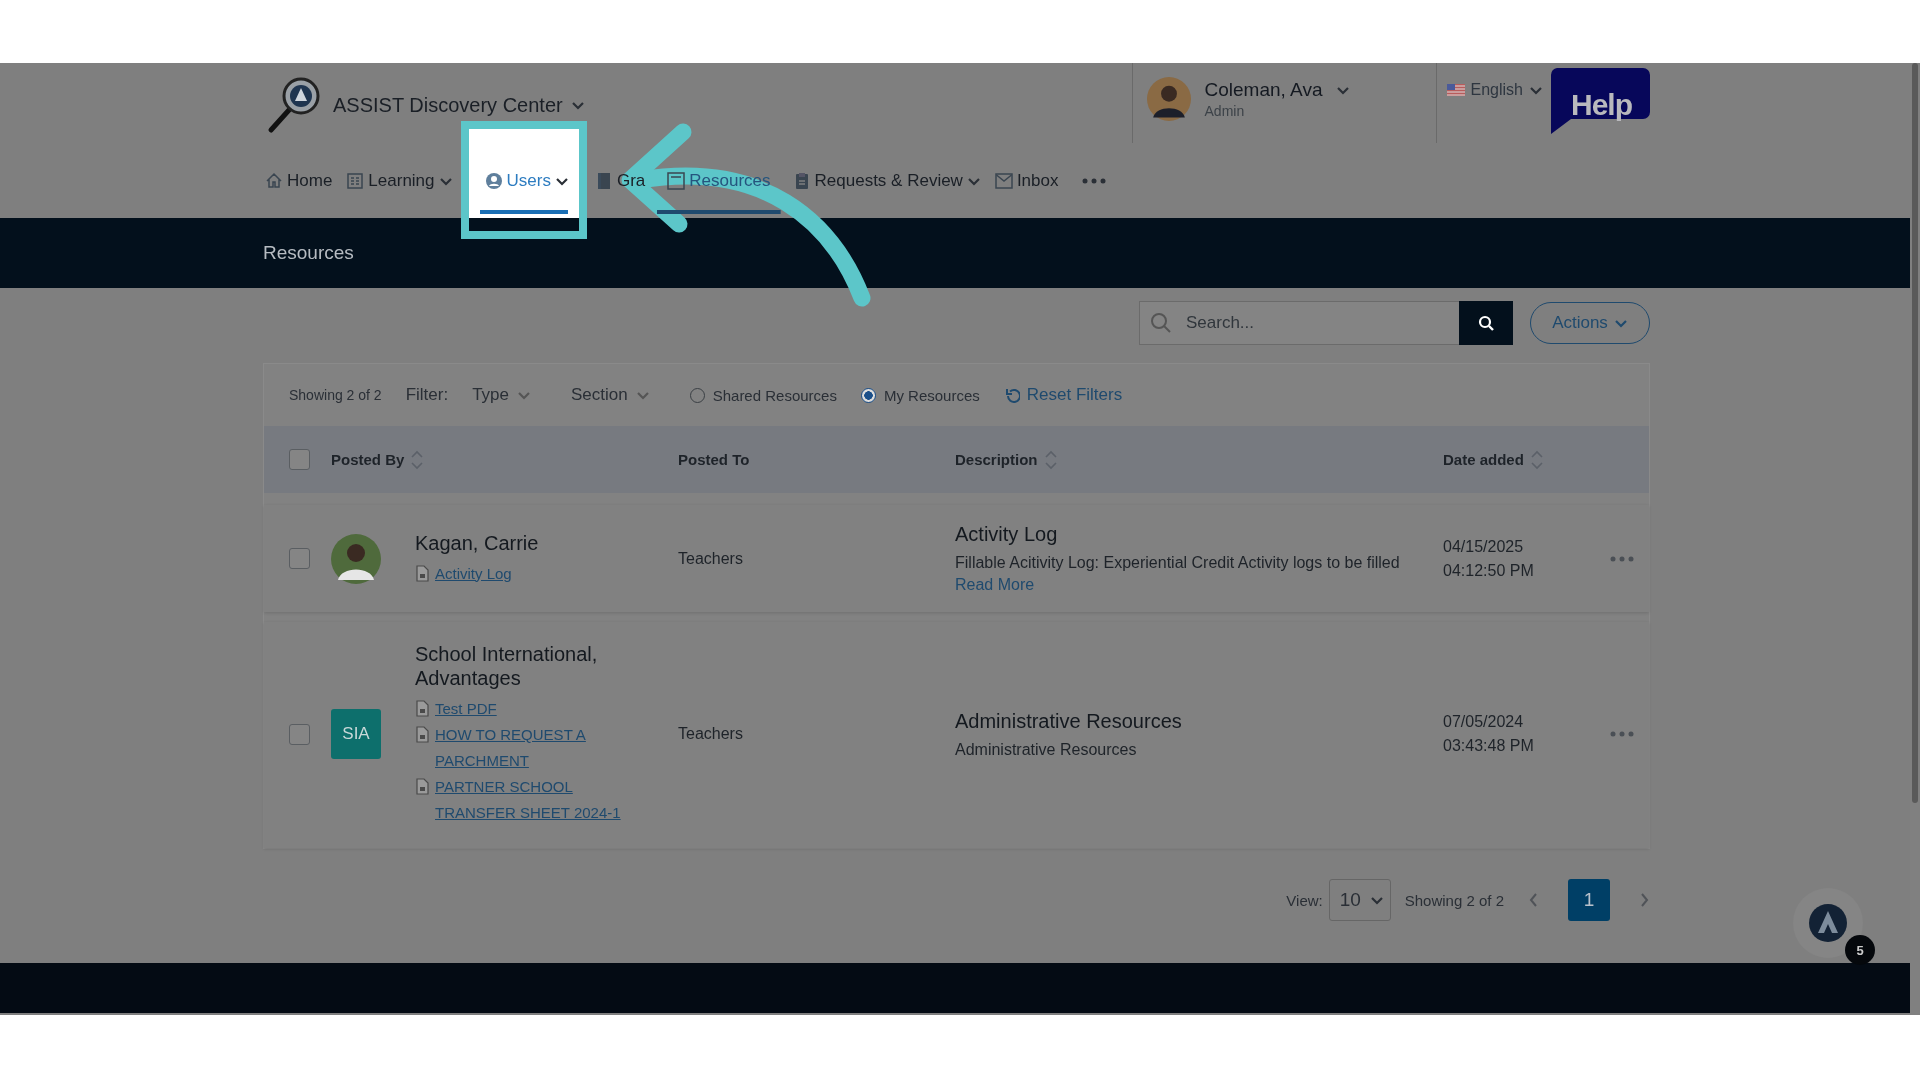  What do you see at coordinates (1277, 90) in the screenshot?
I see `user-menu: Coleman, Ava` at bounding box center [1277, 90].